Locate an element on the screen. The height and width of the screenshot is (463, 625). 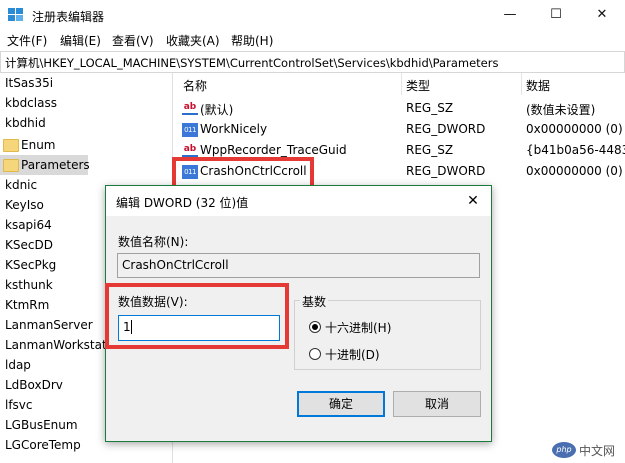
radio-hex-label: 十六进制(H) is located at coordinates (358, 327).